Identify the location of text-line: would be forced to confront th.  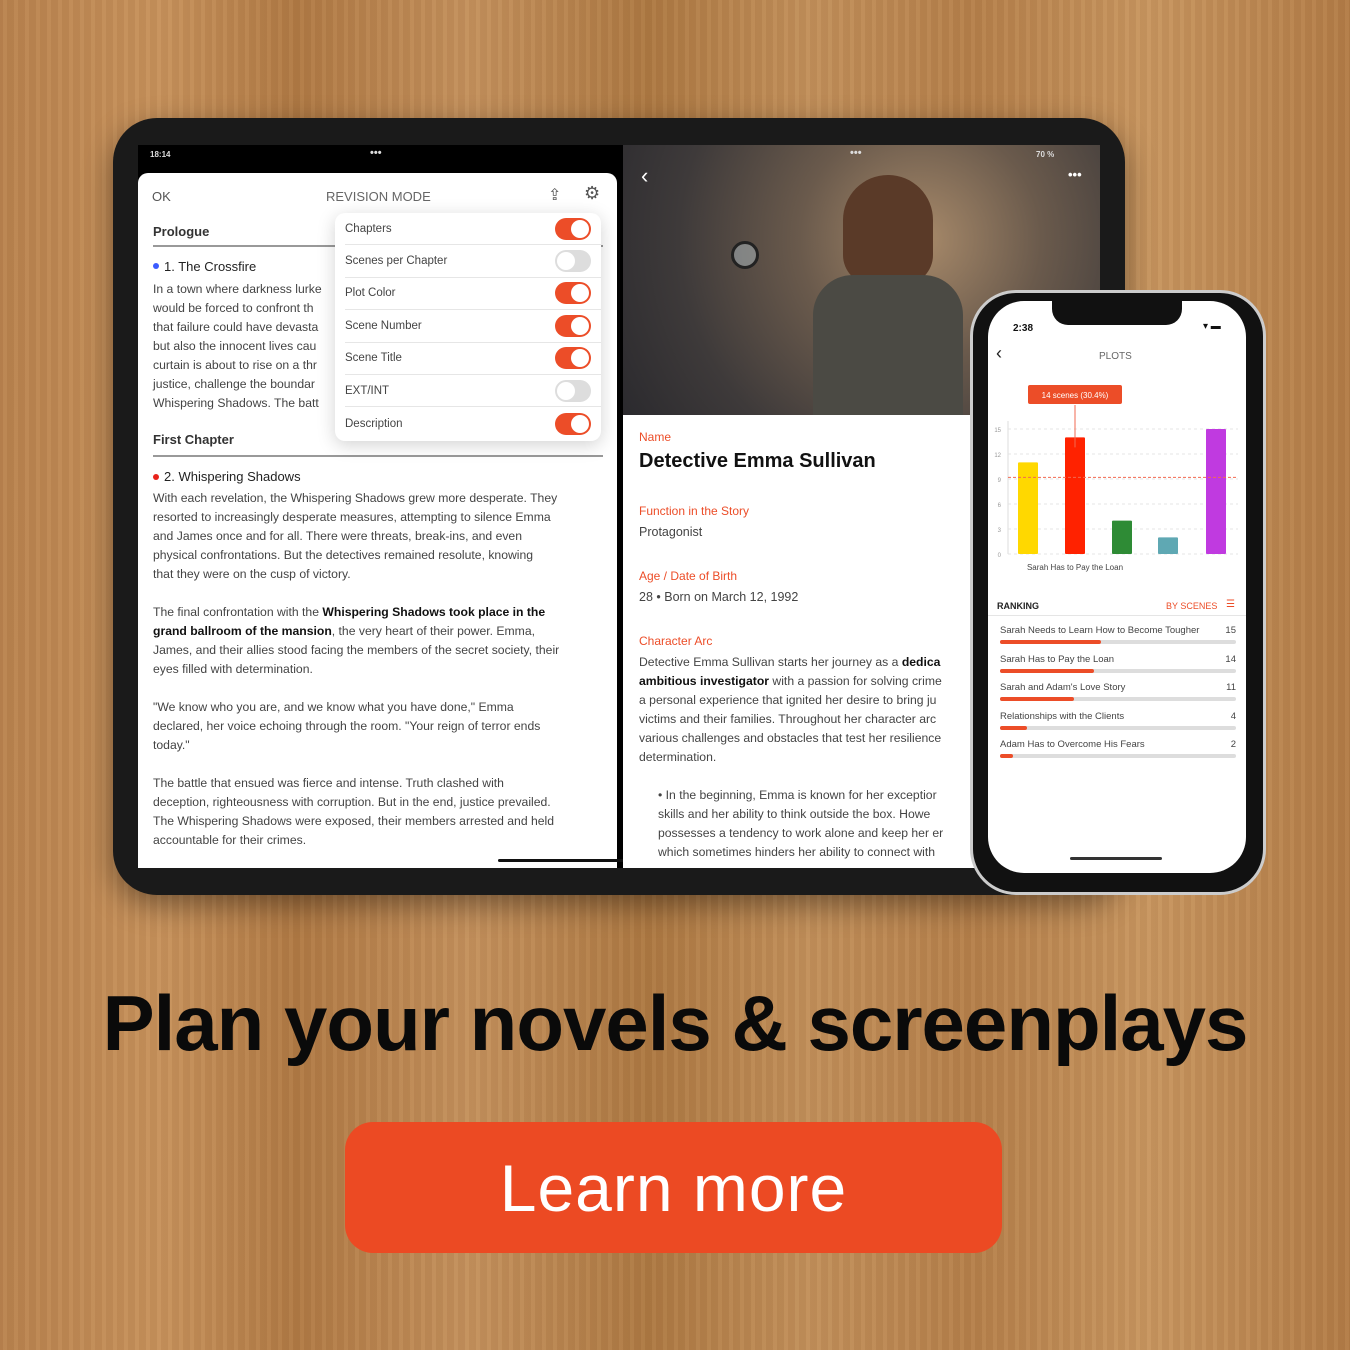
(233, 308).